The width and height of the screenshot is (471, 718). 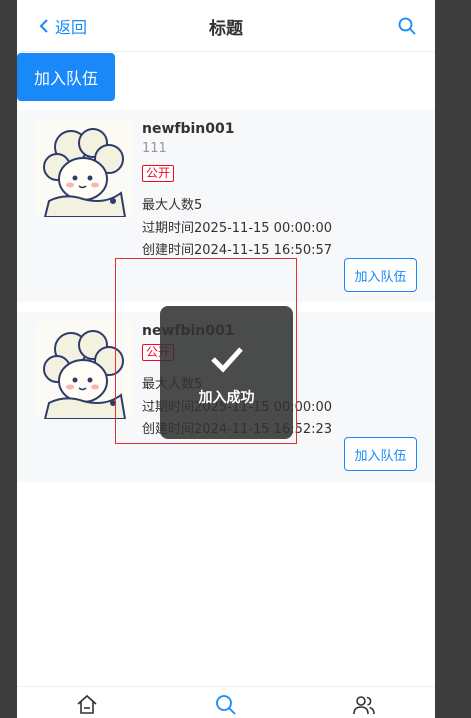 What do you see at coordinates (237, 250) in the screenshot?
I see `create-time: 创建时间2024-11-15 16:50:57` at bounding box center [237, 250].